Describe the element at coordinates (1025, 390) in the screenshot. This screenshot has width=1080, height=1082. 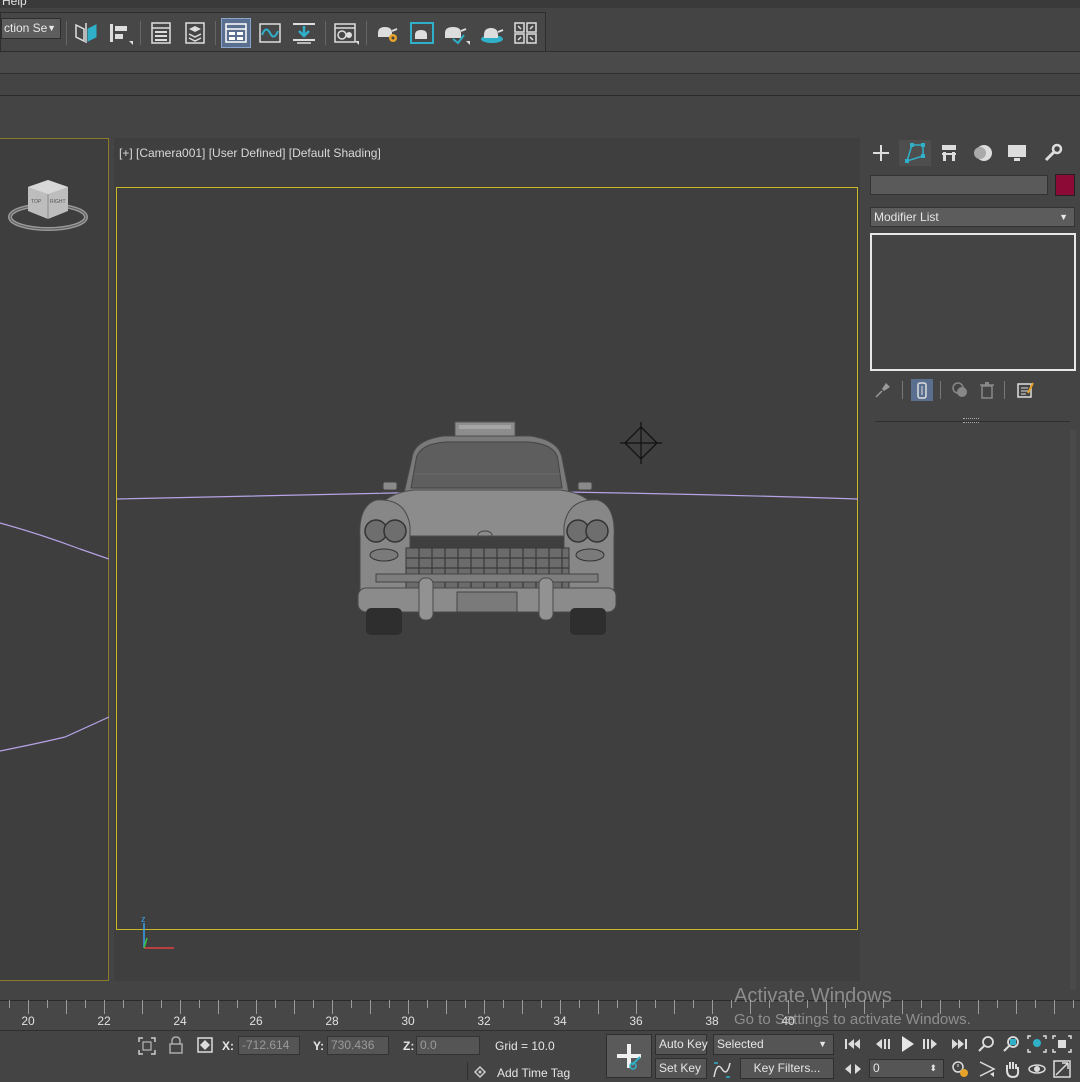
I see `configure-modifier-sets-button` at that location.